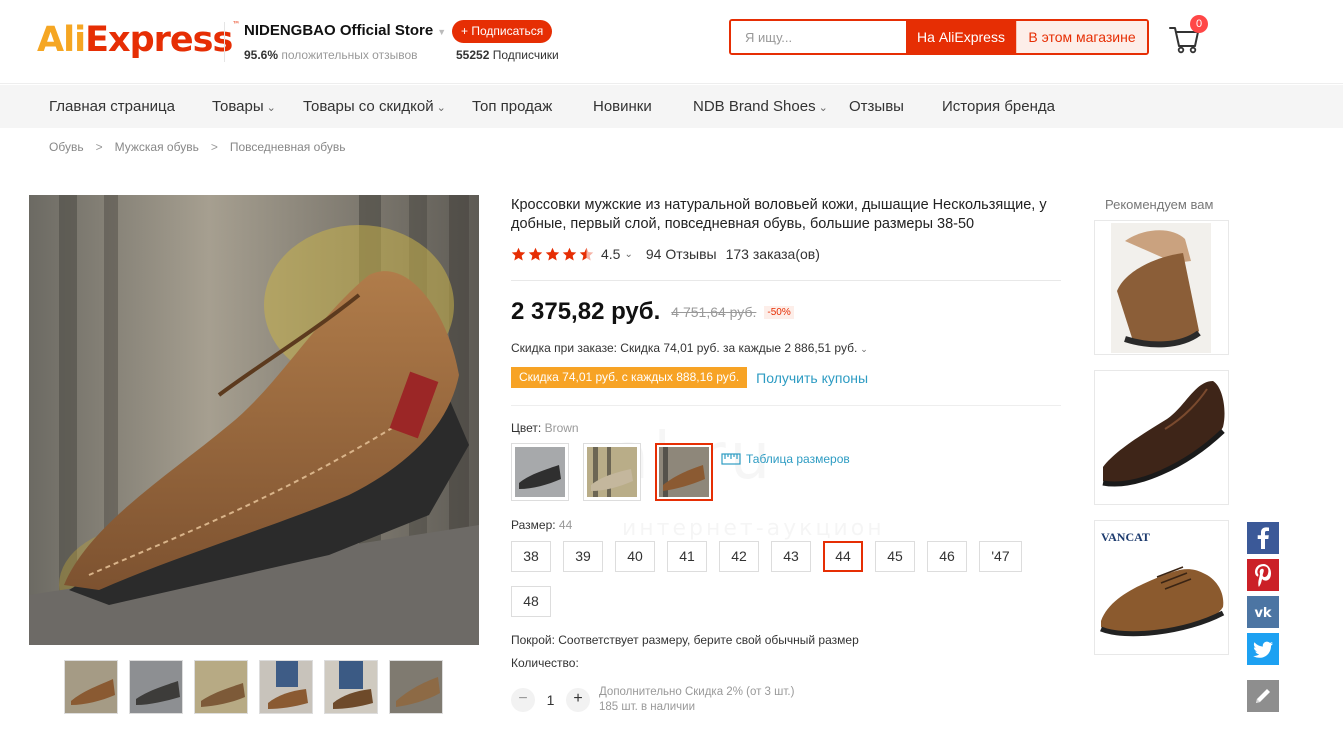  What do you see at coordinates (374, 106) in the screenshot?
I see `nav-sale: Товары со скидкой ⌄` at bounding box center [374, 106].